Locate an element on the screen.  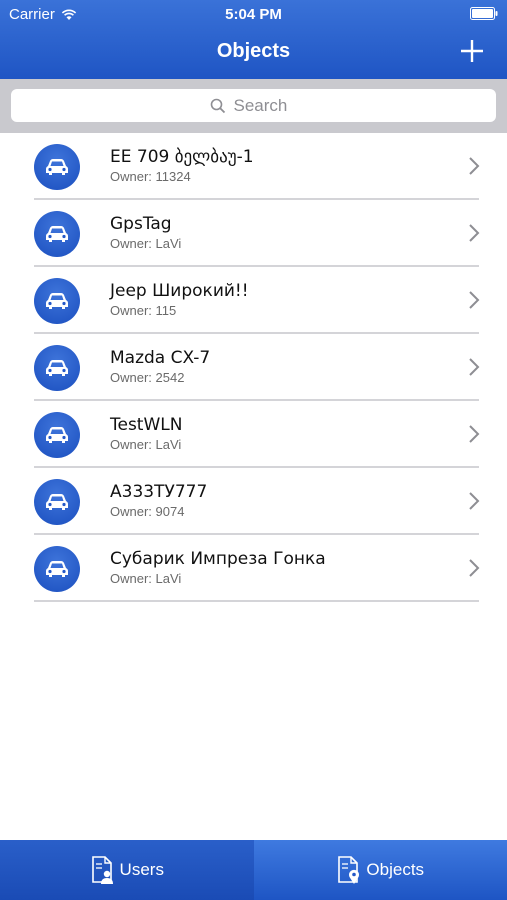
object-name: А333ТУ777 is located at coordinates (159, 492).